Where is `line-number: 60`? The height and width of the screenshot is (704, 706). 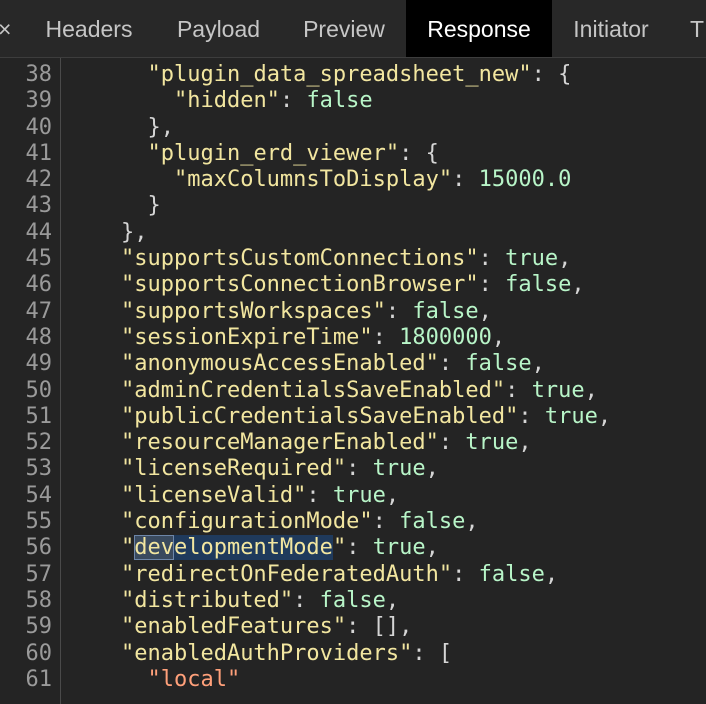
line-number: 60 is located at coordinates (39, 653).